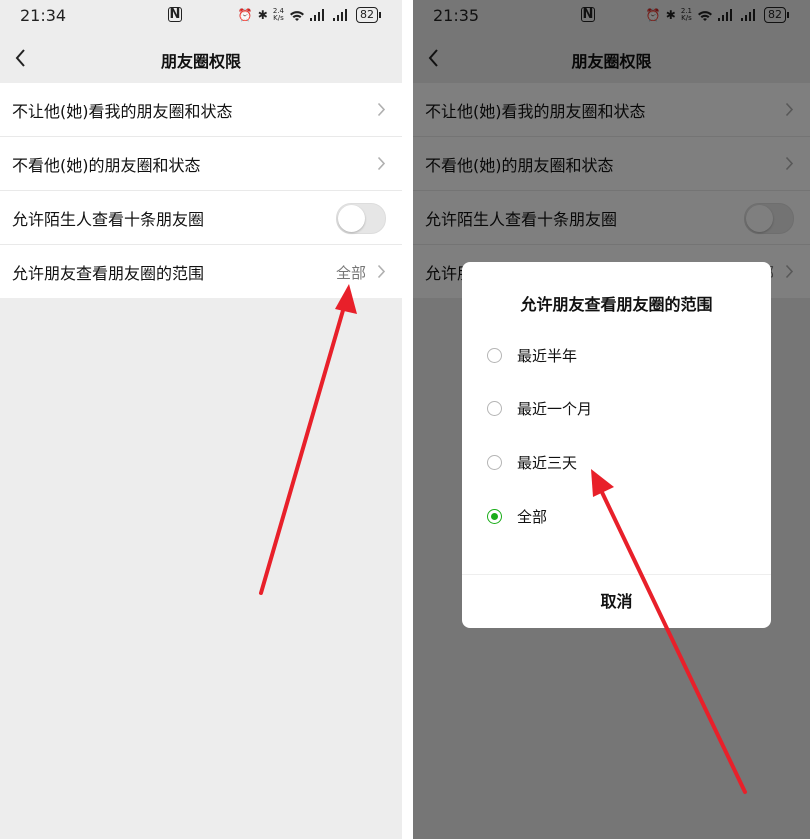 The width and height of the screenshot is (810, 839). I want to click on network-speed-icon: 2.4 K/s, so click(278, 14).